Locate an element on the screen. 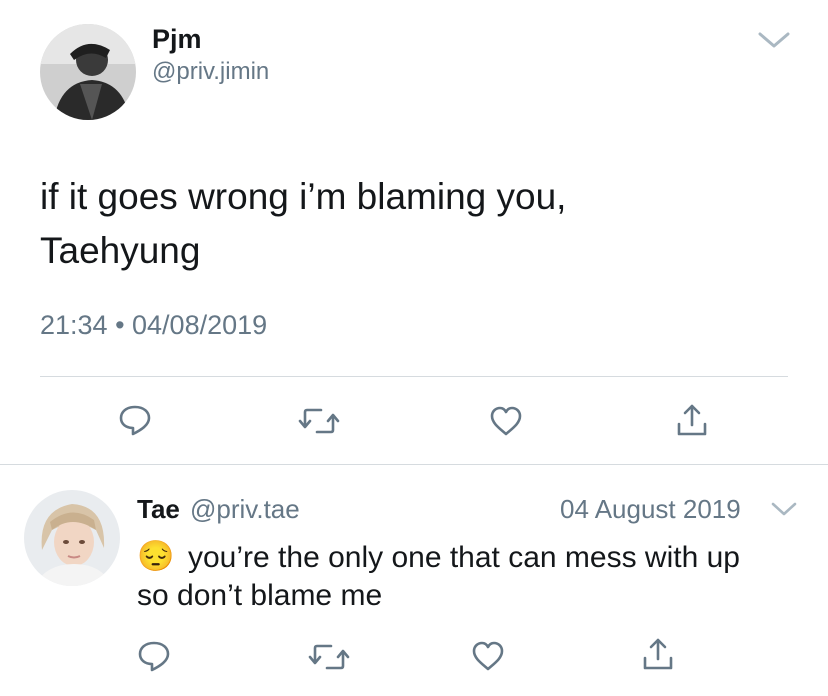  section-divider is located at coordinates (414, 464).